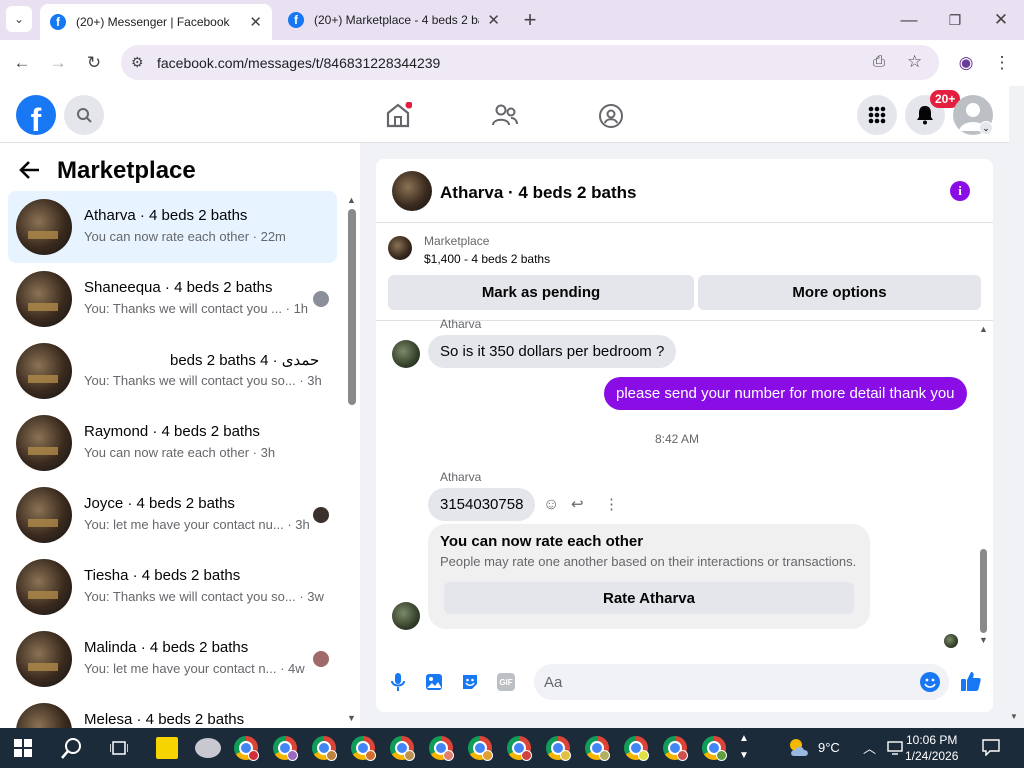  What do you see at coordinates (298, 63) in the screenshot?
I see `url-text: facebook.com/messages/t/846831228344239` at bounding box center [298, 63].